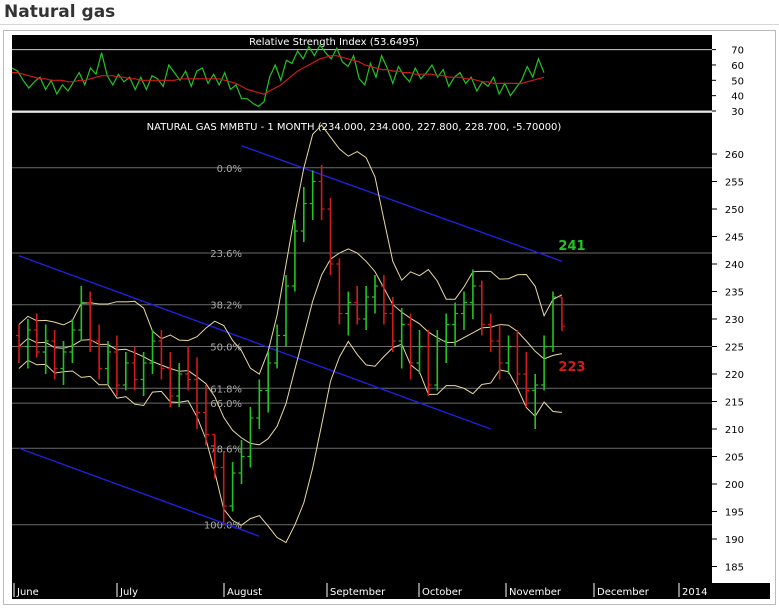 The height and width of the screenshot is (608, 779). I want to click on price-tick-label: 200, so click(734, 485).